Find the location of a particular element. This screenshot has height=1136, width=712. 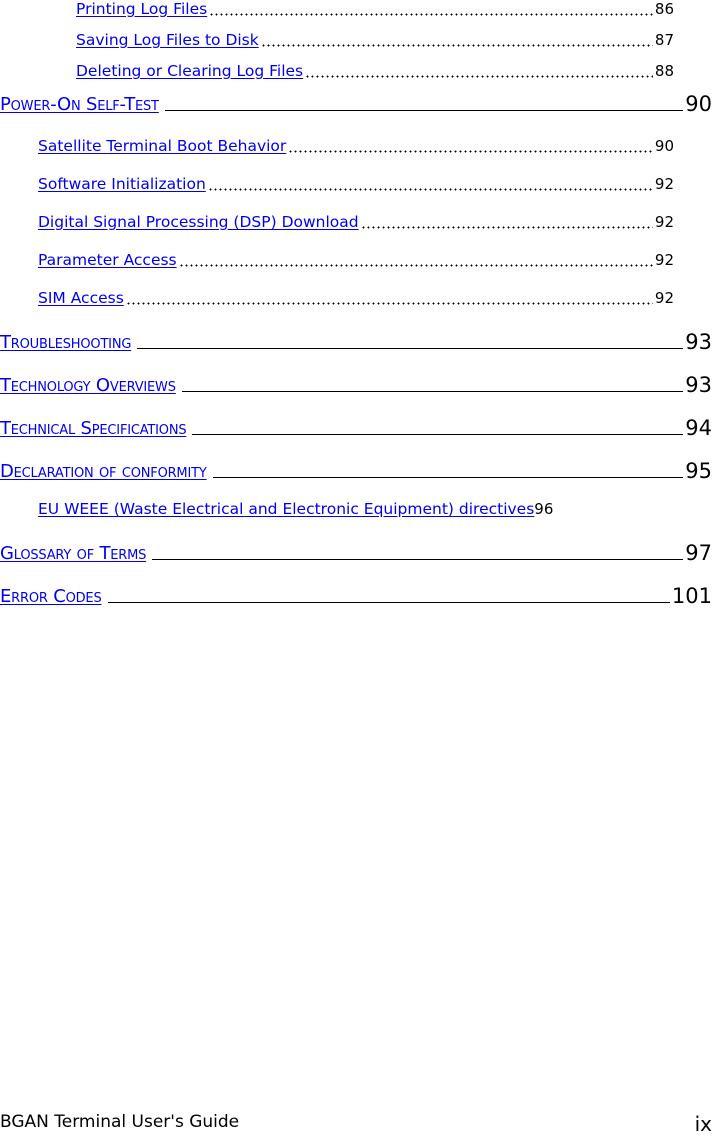

toc-link: Technical Specifications is located at coordinates (93, 428).